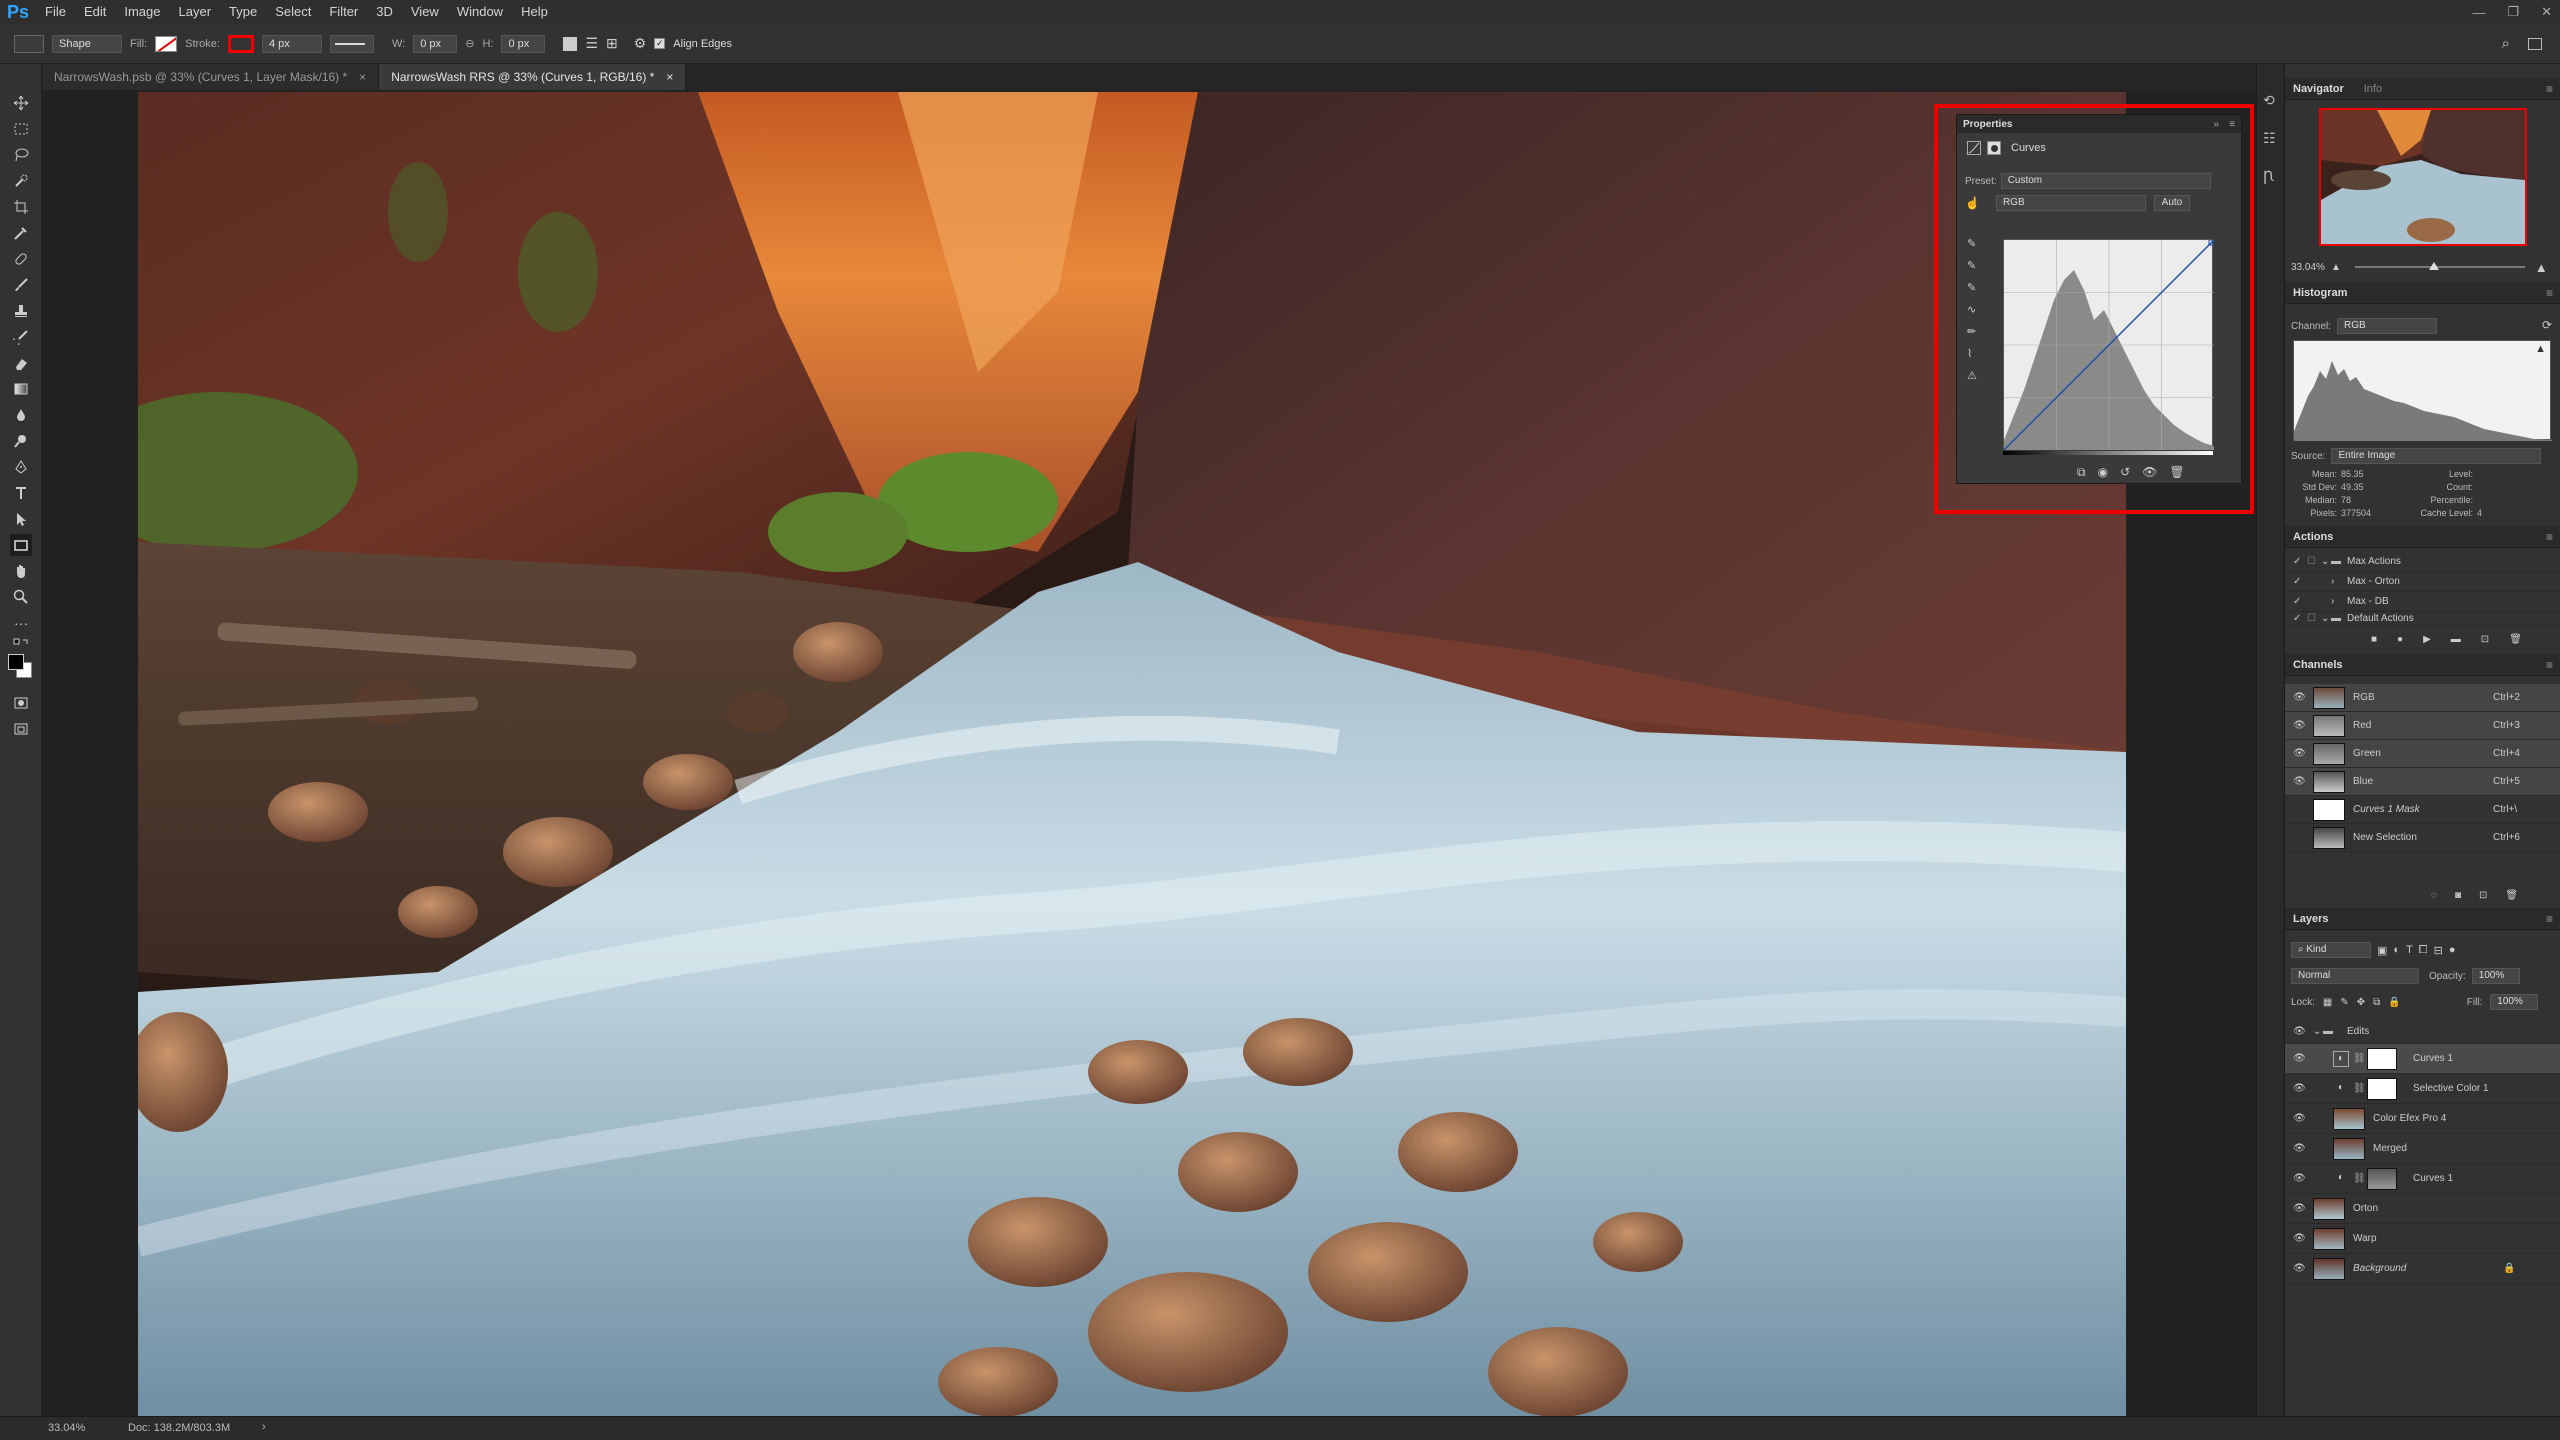  Describe the element at coordinates (2376, 1002) in the screenshot. I see `lock-artboard-icon: ⧉` at that location.